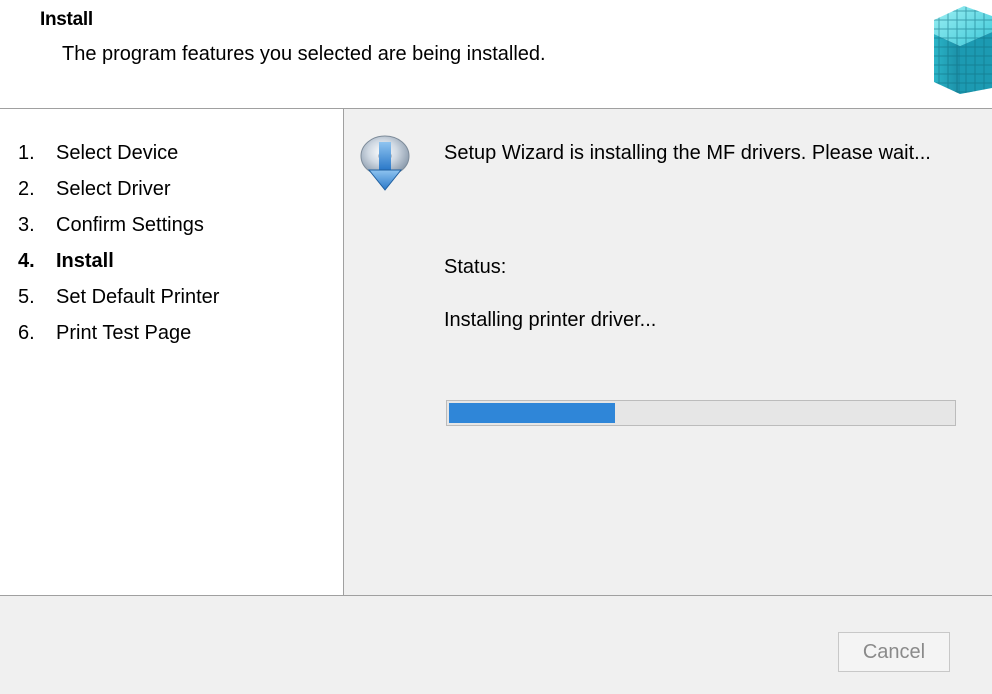  I want to click on step-select-driver: 2. Select Driver, so click(94, 189).